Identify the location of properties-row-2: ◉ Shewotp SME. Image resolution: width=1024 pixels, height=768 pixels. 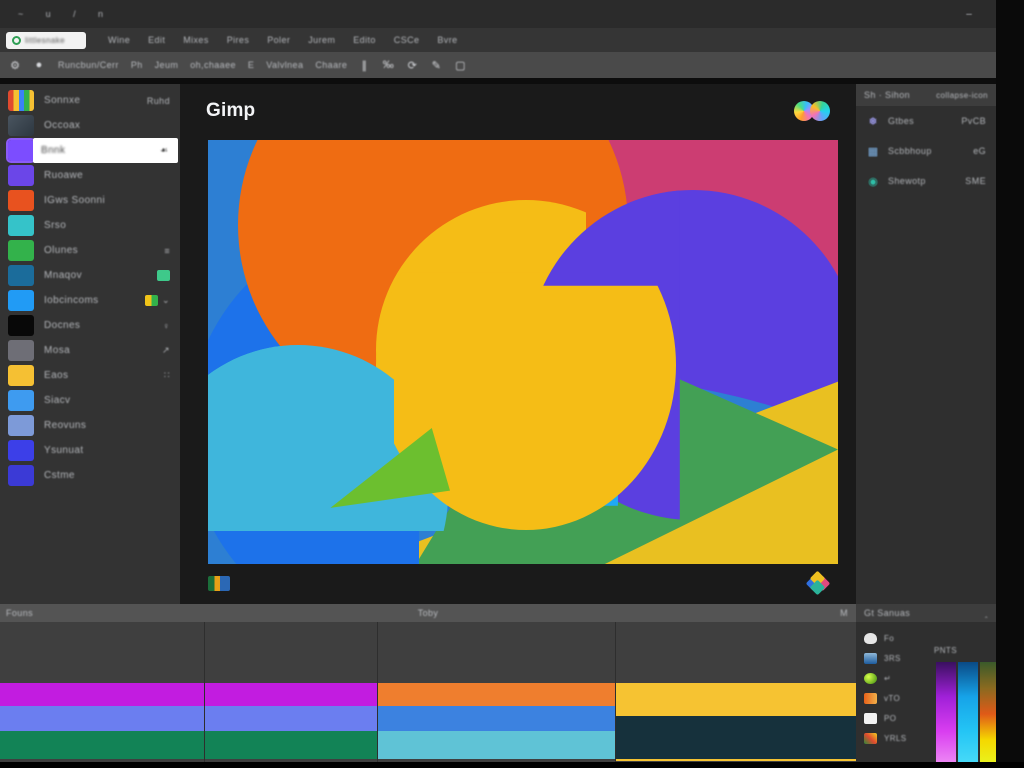
(926, 181).